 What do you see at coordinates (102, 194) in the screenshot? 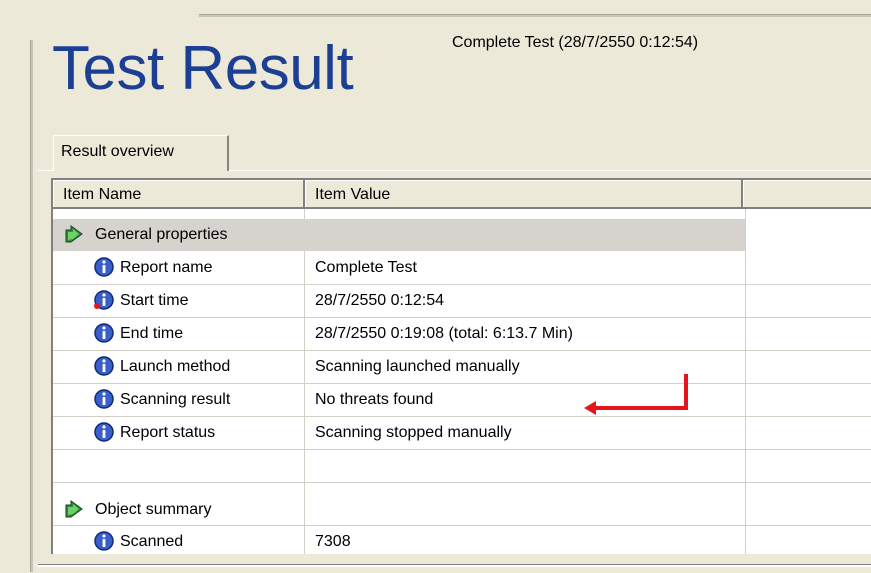
I see `column-header-label: Item Name` at bounding box center [102, 194].